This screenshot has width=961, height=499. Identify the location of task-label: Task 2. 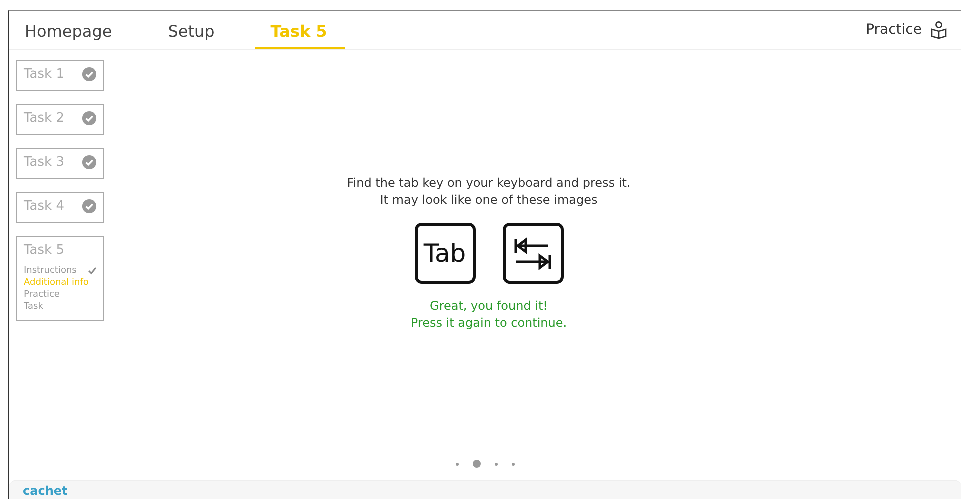
(44, 118).